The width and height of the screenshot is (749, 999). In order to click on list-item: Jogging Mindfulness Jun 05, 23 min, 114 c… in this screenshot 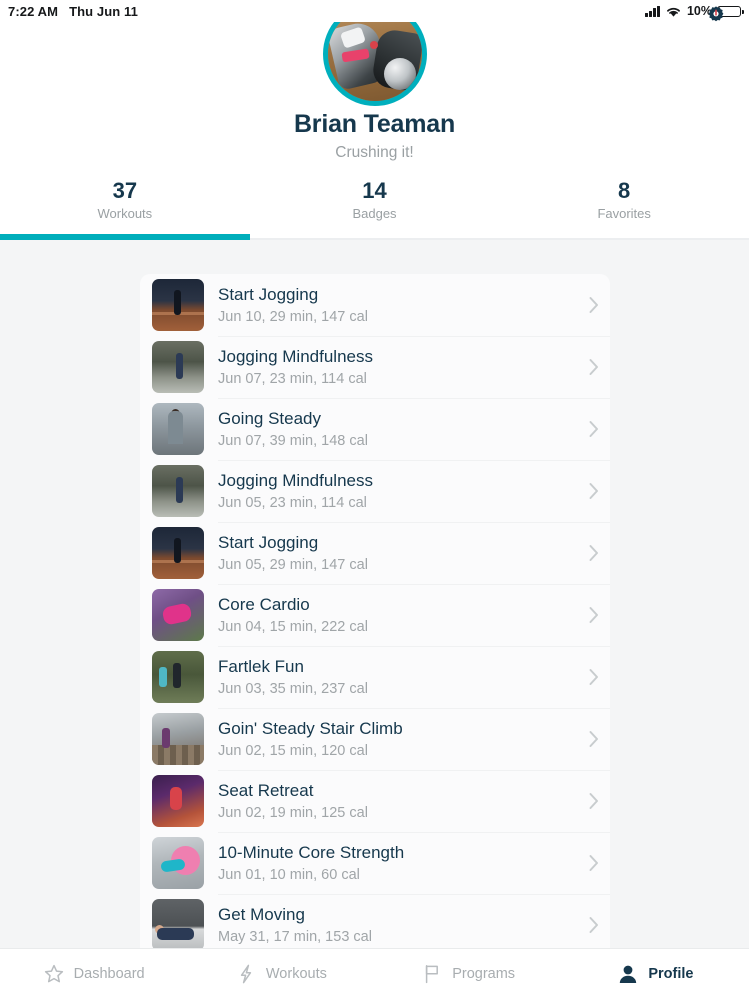, I will do `click(375, 491)`.